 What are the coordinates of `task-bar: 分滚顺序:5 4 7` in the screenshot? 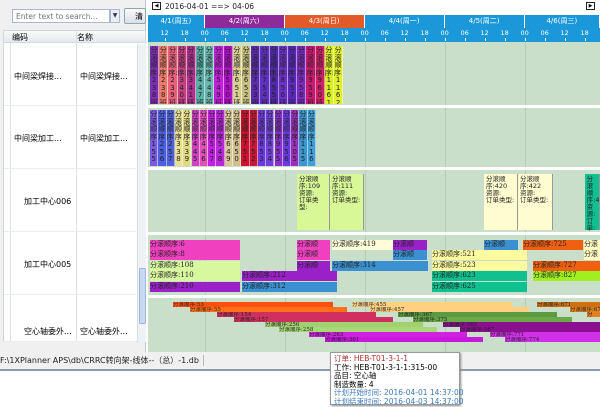 It's located at (212, 138).